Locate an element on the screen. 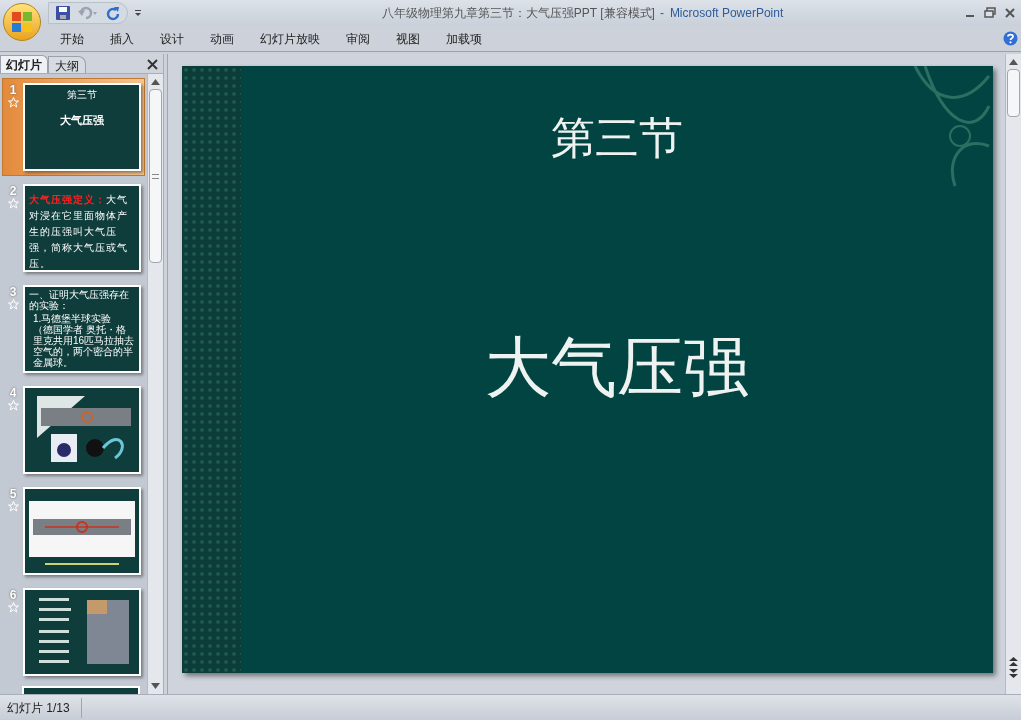  save-icon is located at coordinates (63, 13).